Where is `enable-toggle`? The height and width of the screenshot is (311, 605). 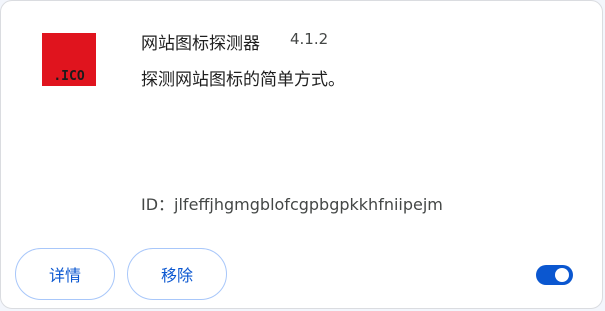 enable-toggle is located at coordinates (554, 275).